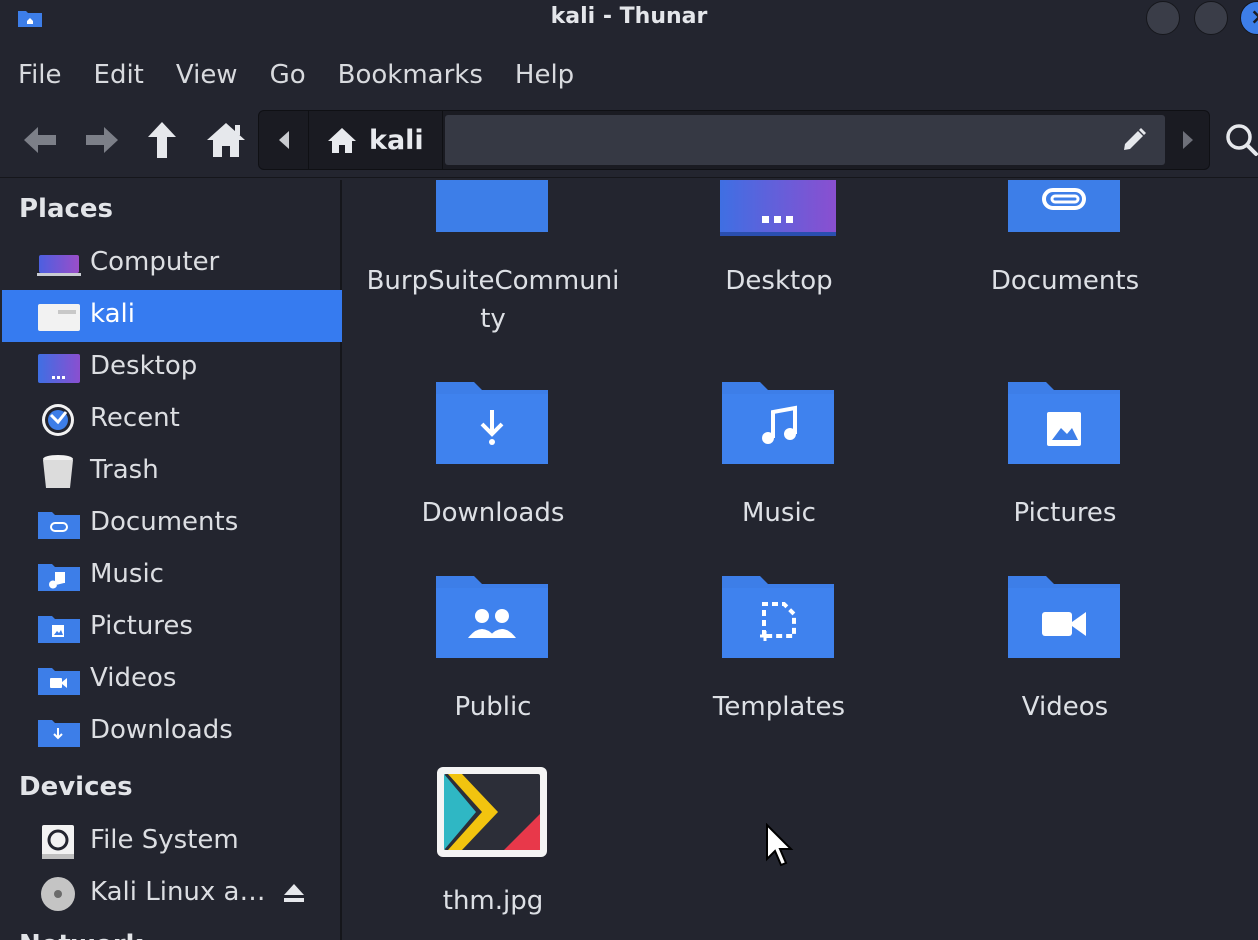 The width and height of the screenshot is (1258, 940). I want to click on sidebar-item-label: Computer, so click(155, 262).